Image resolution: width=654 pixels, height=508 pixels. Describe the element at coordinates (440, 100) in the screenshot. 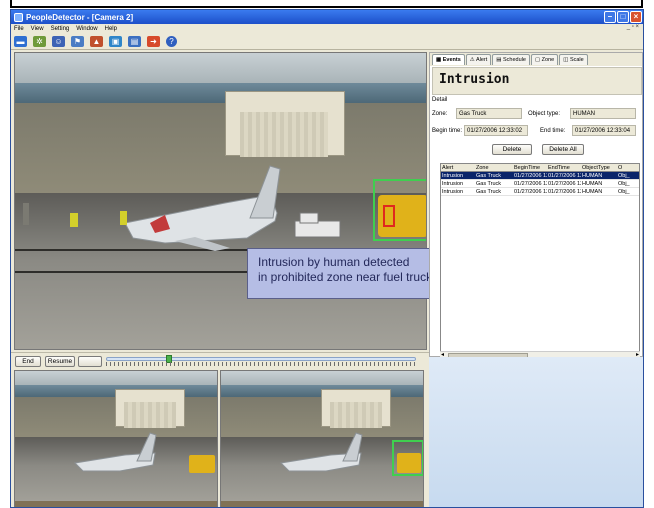

I see `detail-label: Detail` at that location.